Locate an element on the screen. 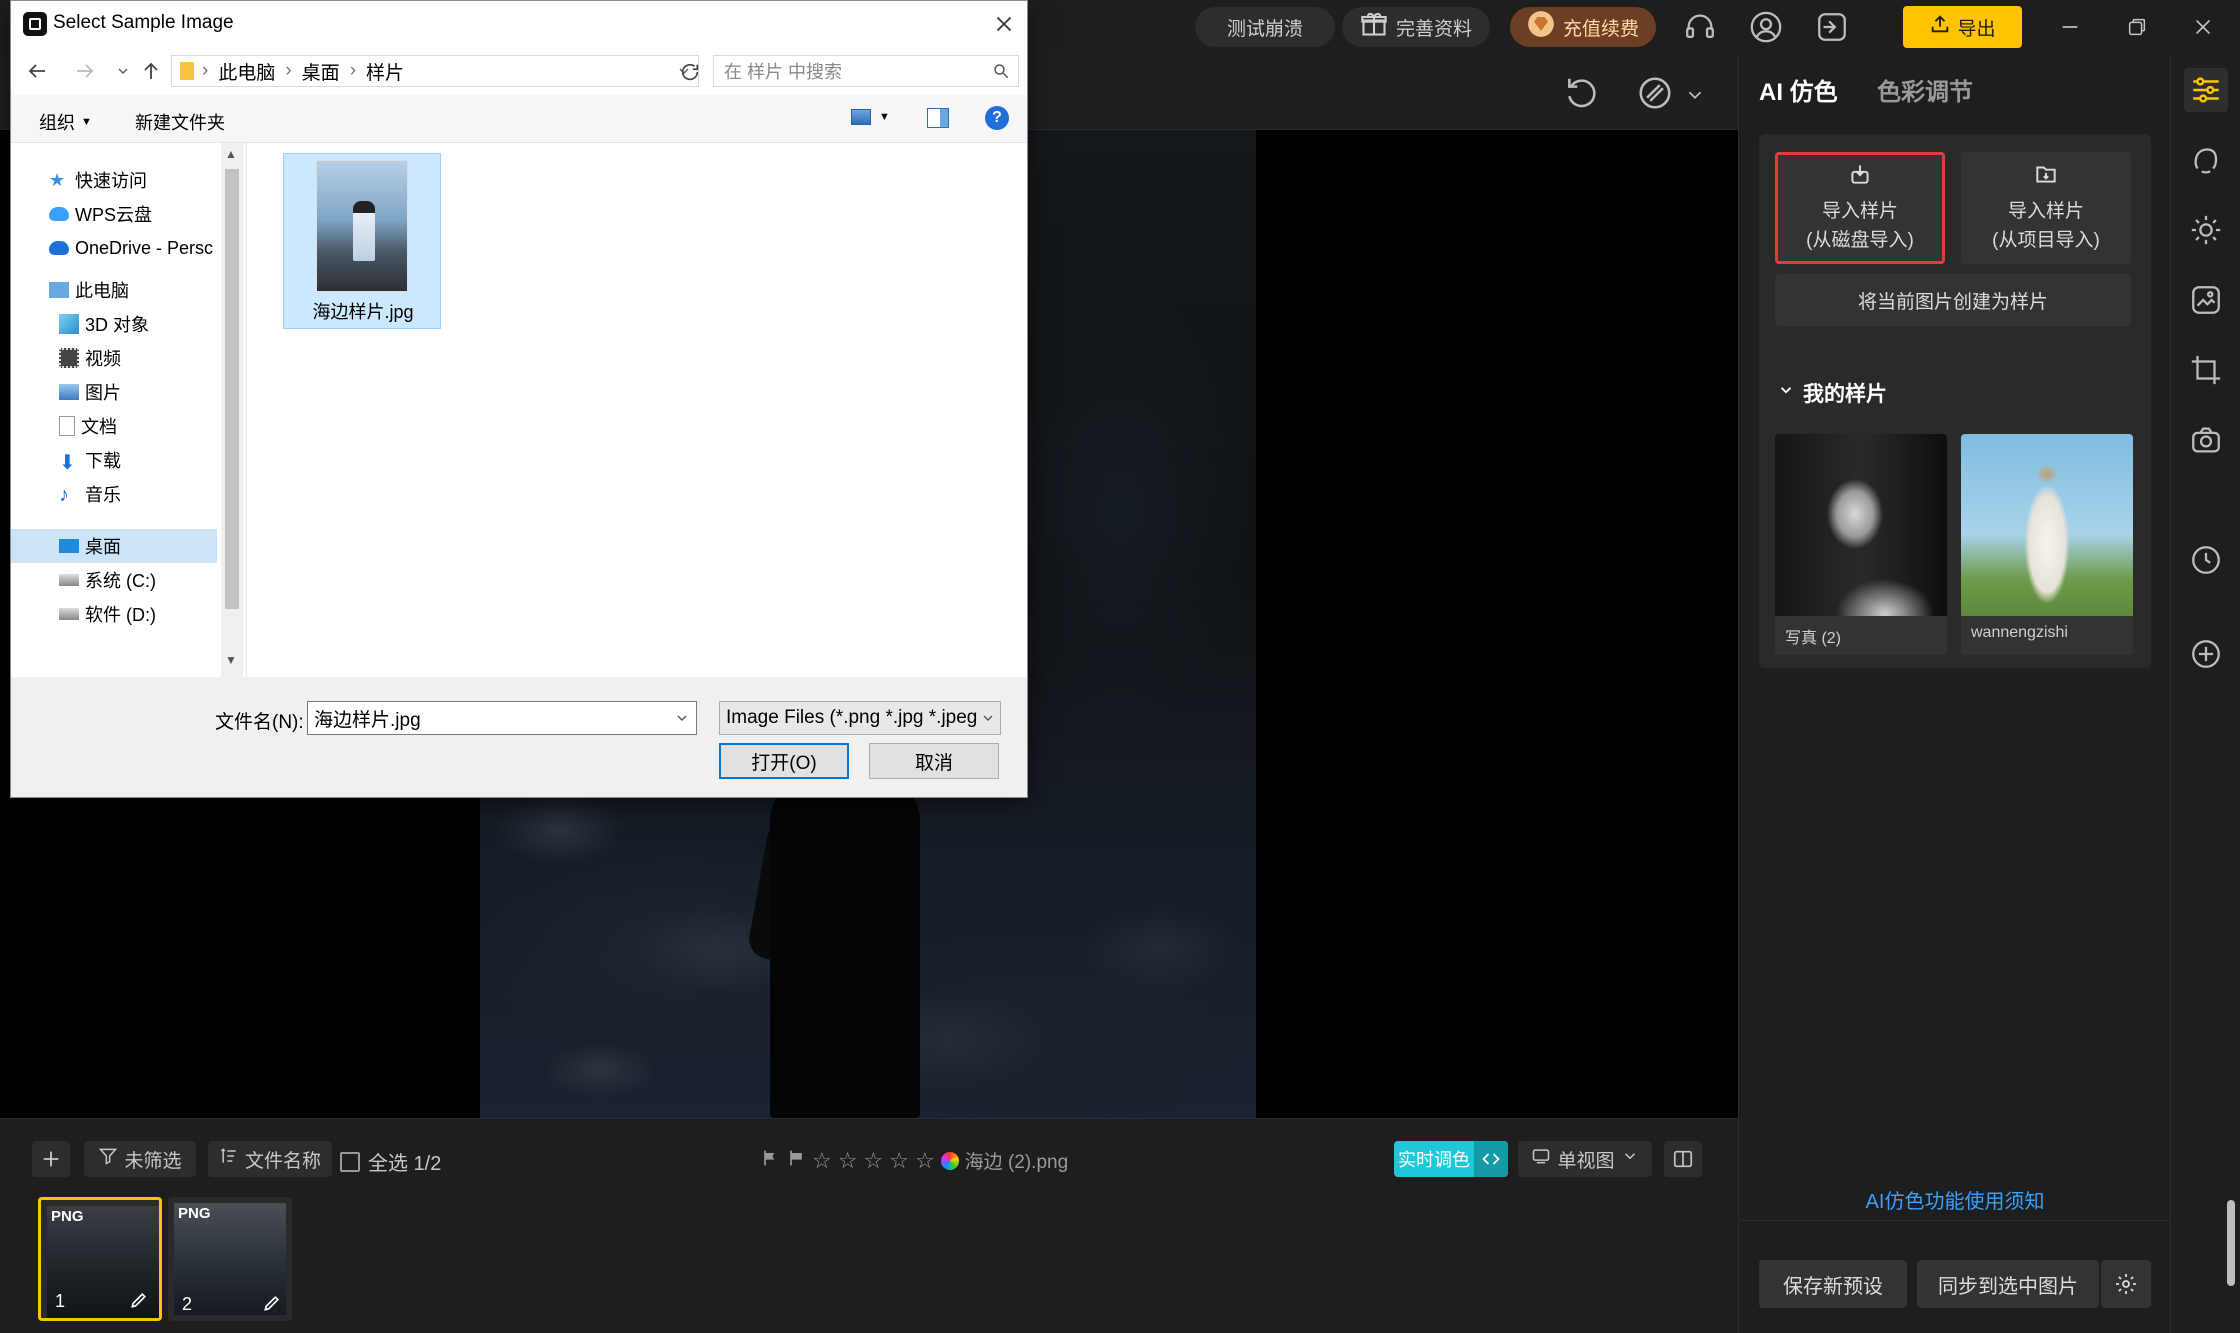  thumbnail-1: PNG 1 is located at coordinates (100, 1259).